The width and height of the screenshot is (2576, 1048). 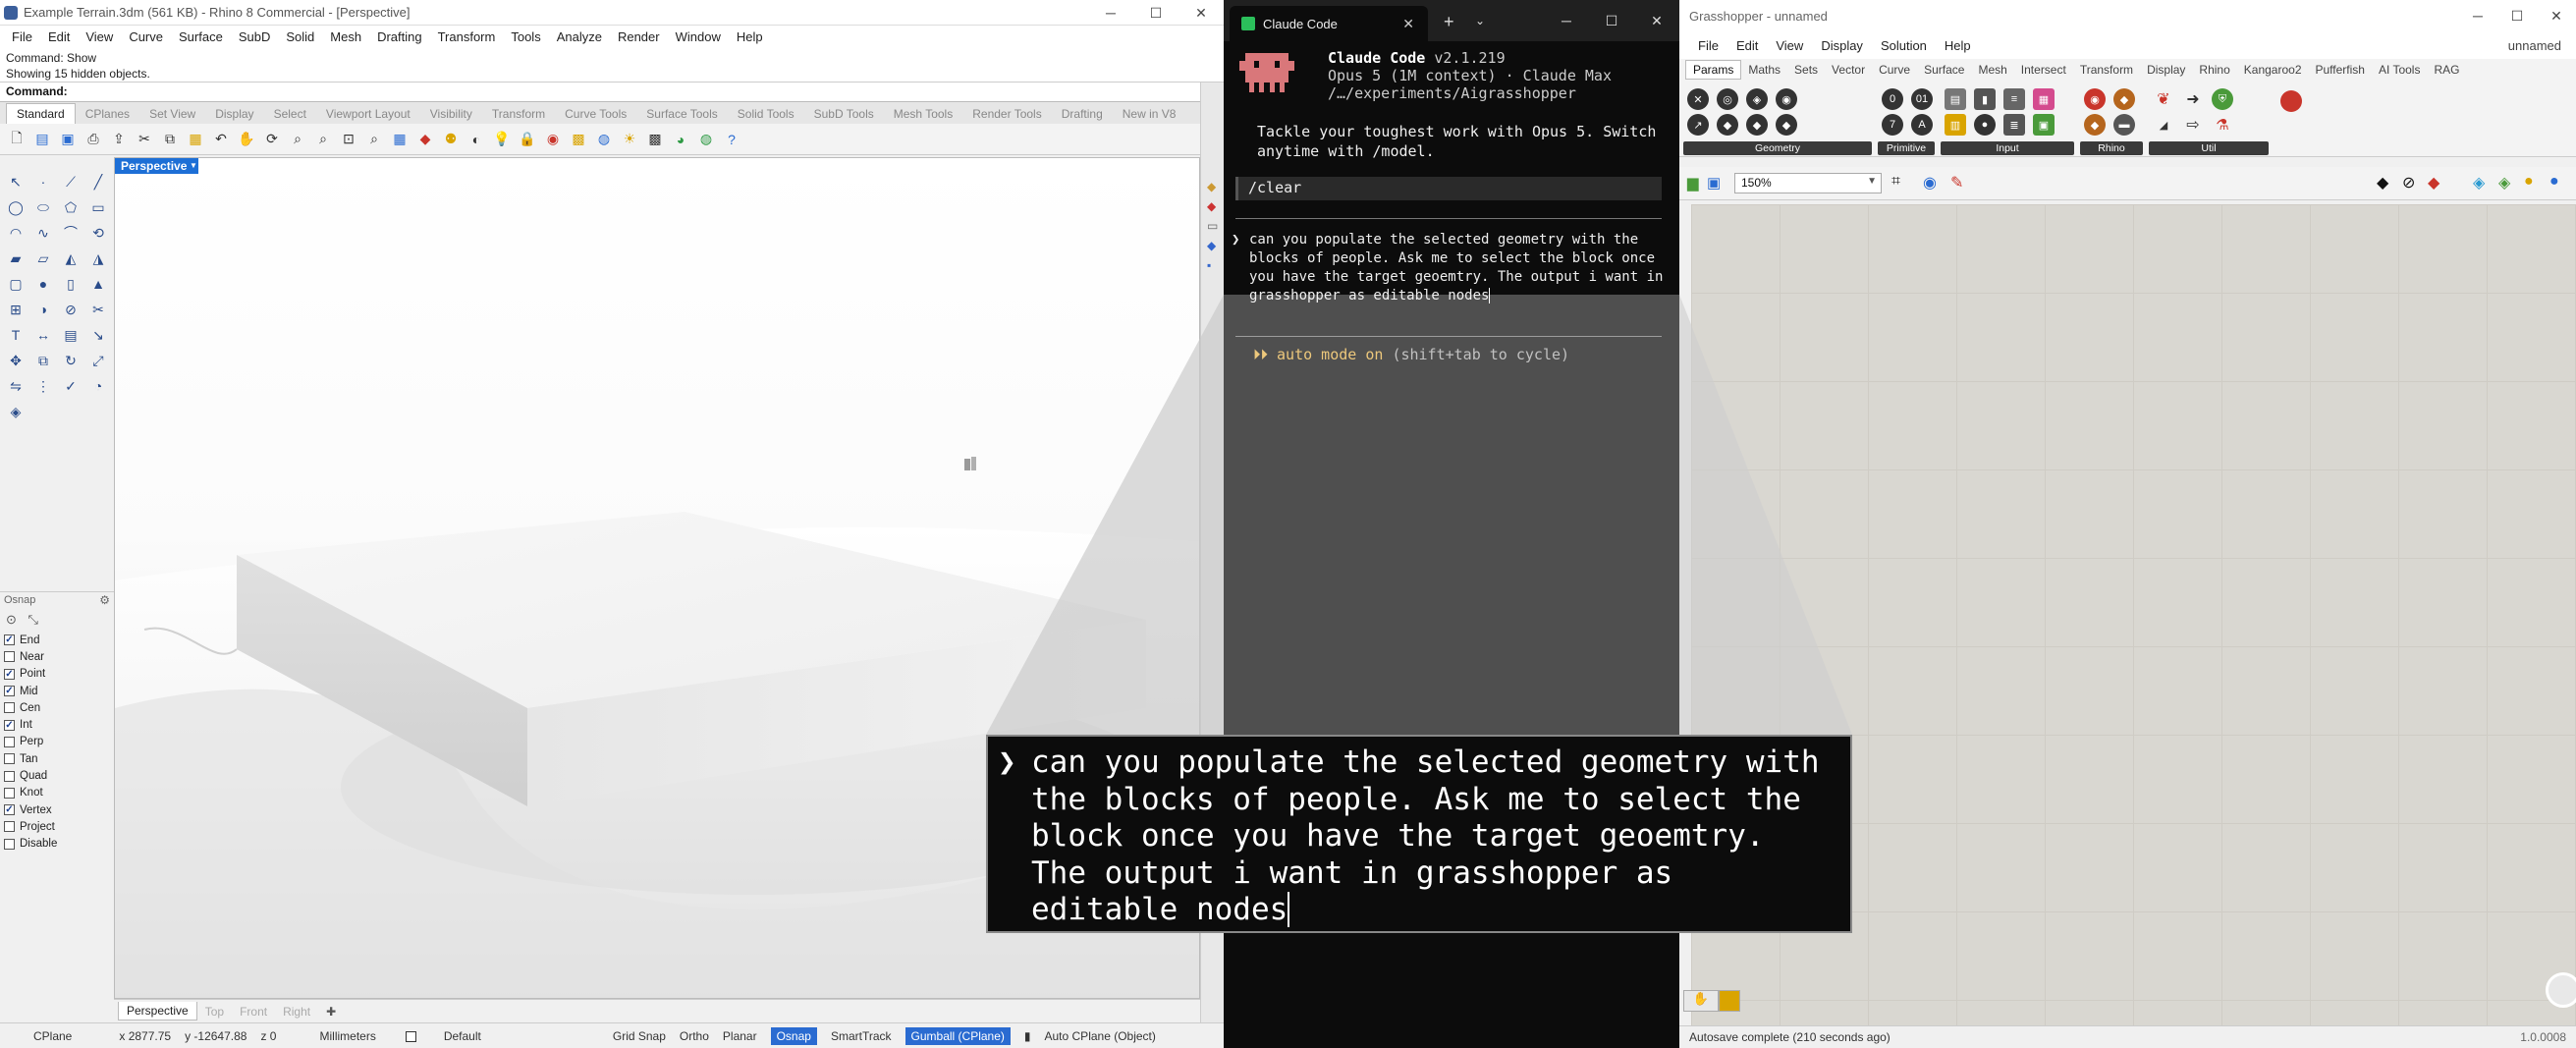 I want to click on copy-obj-icon: ⧉, so click(x=43, y=360).